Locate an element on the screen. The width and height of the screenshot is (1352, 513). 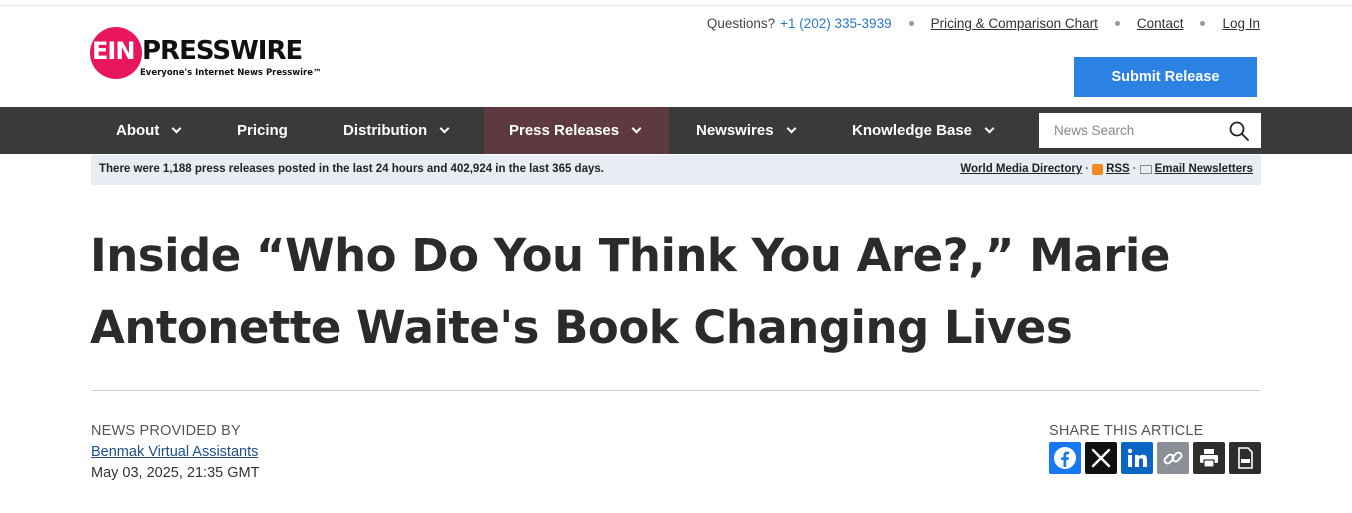
copy-link-button is located at coordinates (1173, 458).